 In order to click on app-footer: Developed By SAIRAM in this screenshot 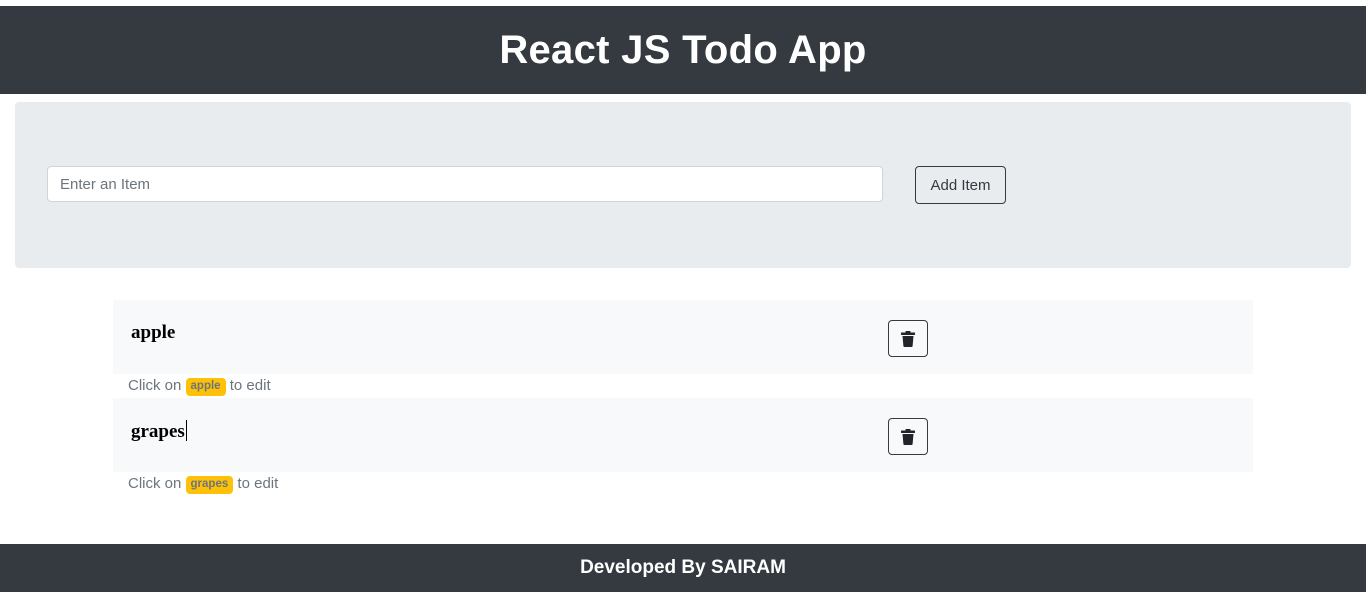, I will do `click(683, 568)`.